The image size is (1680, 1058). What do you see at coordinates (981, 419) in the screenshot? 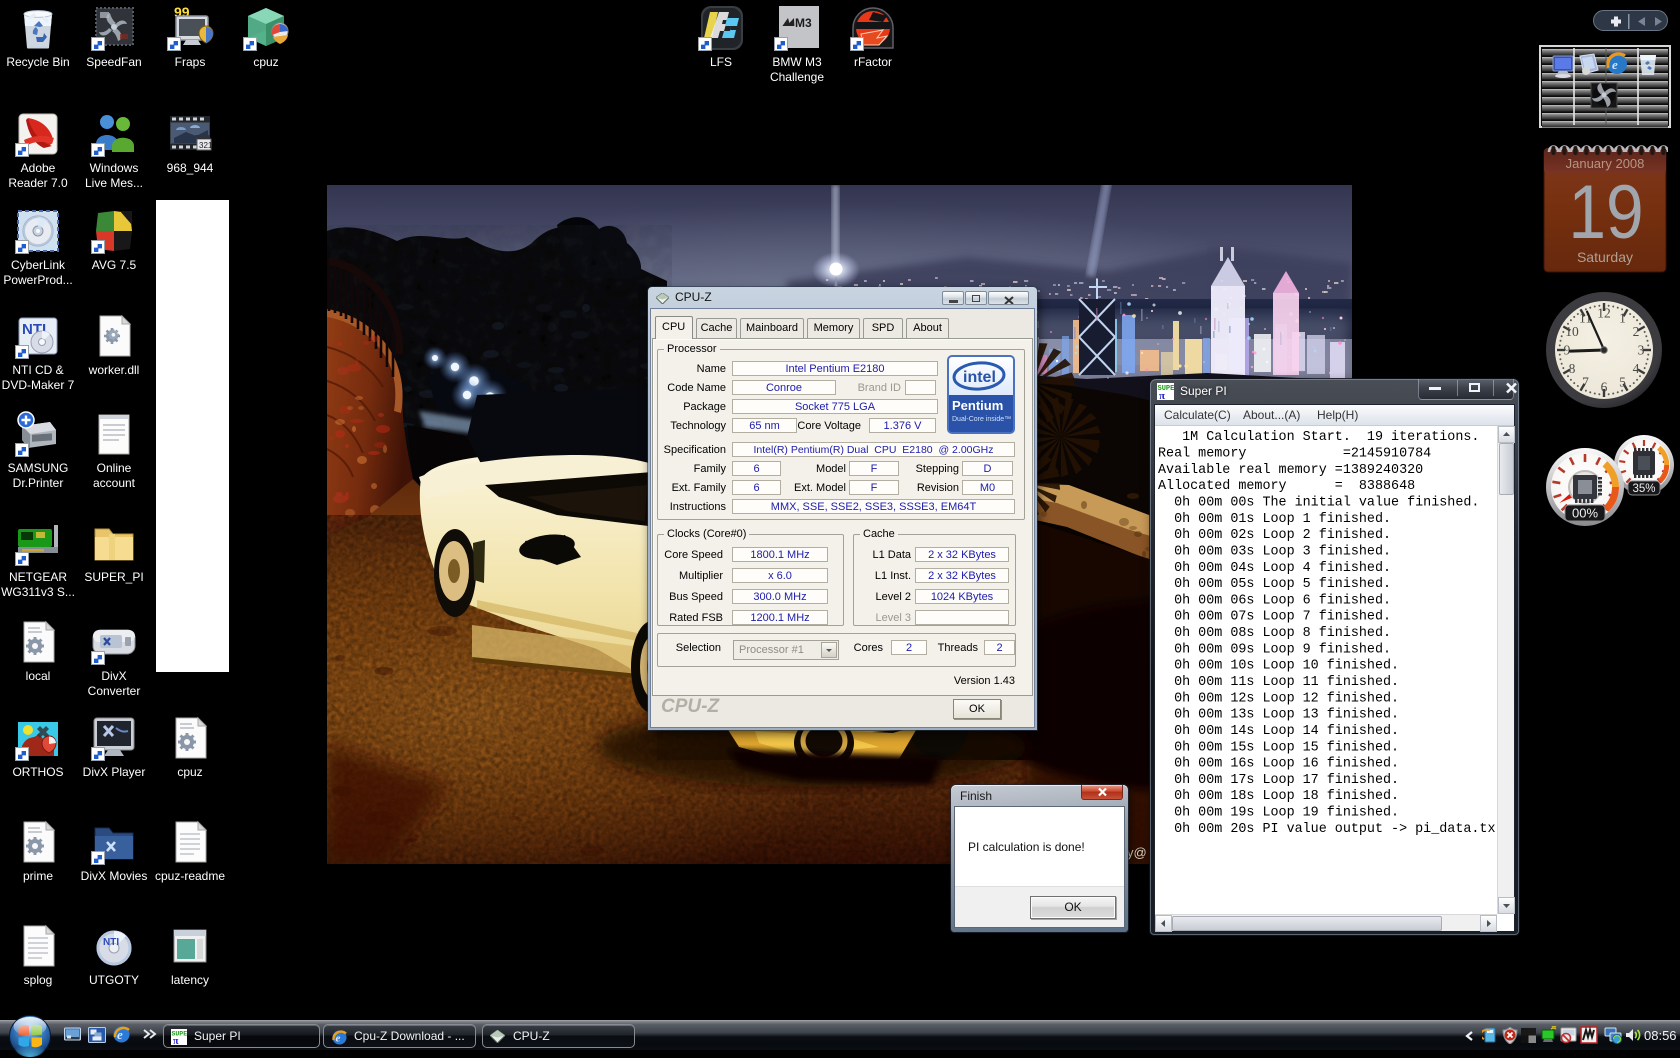
I see `svg-text: Dual-Core inside™` at bounding box center [981, 419].